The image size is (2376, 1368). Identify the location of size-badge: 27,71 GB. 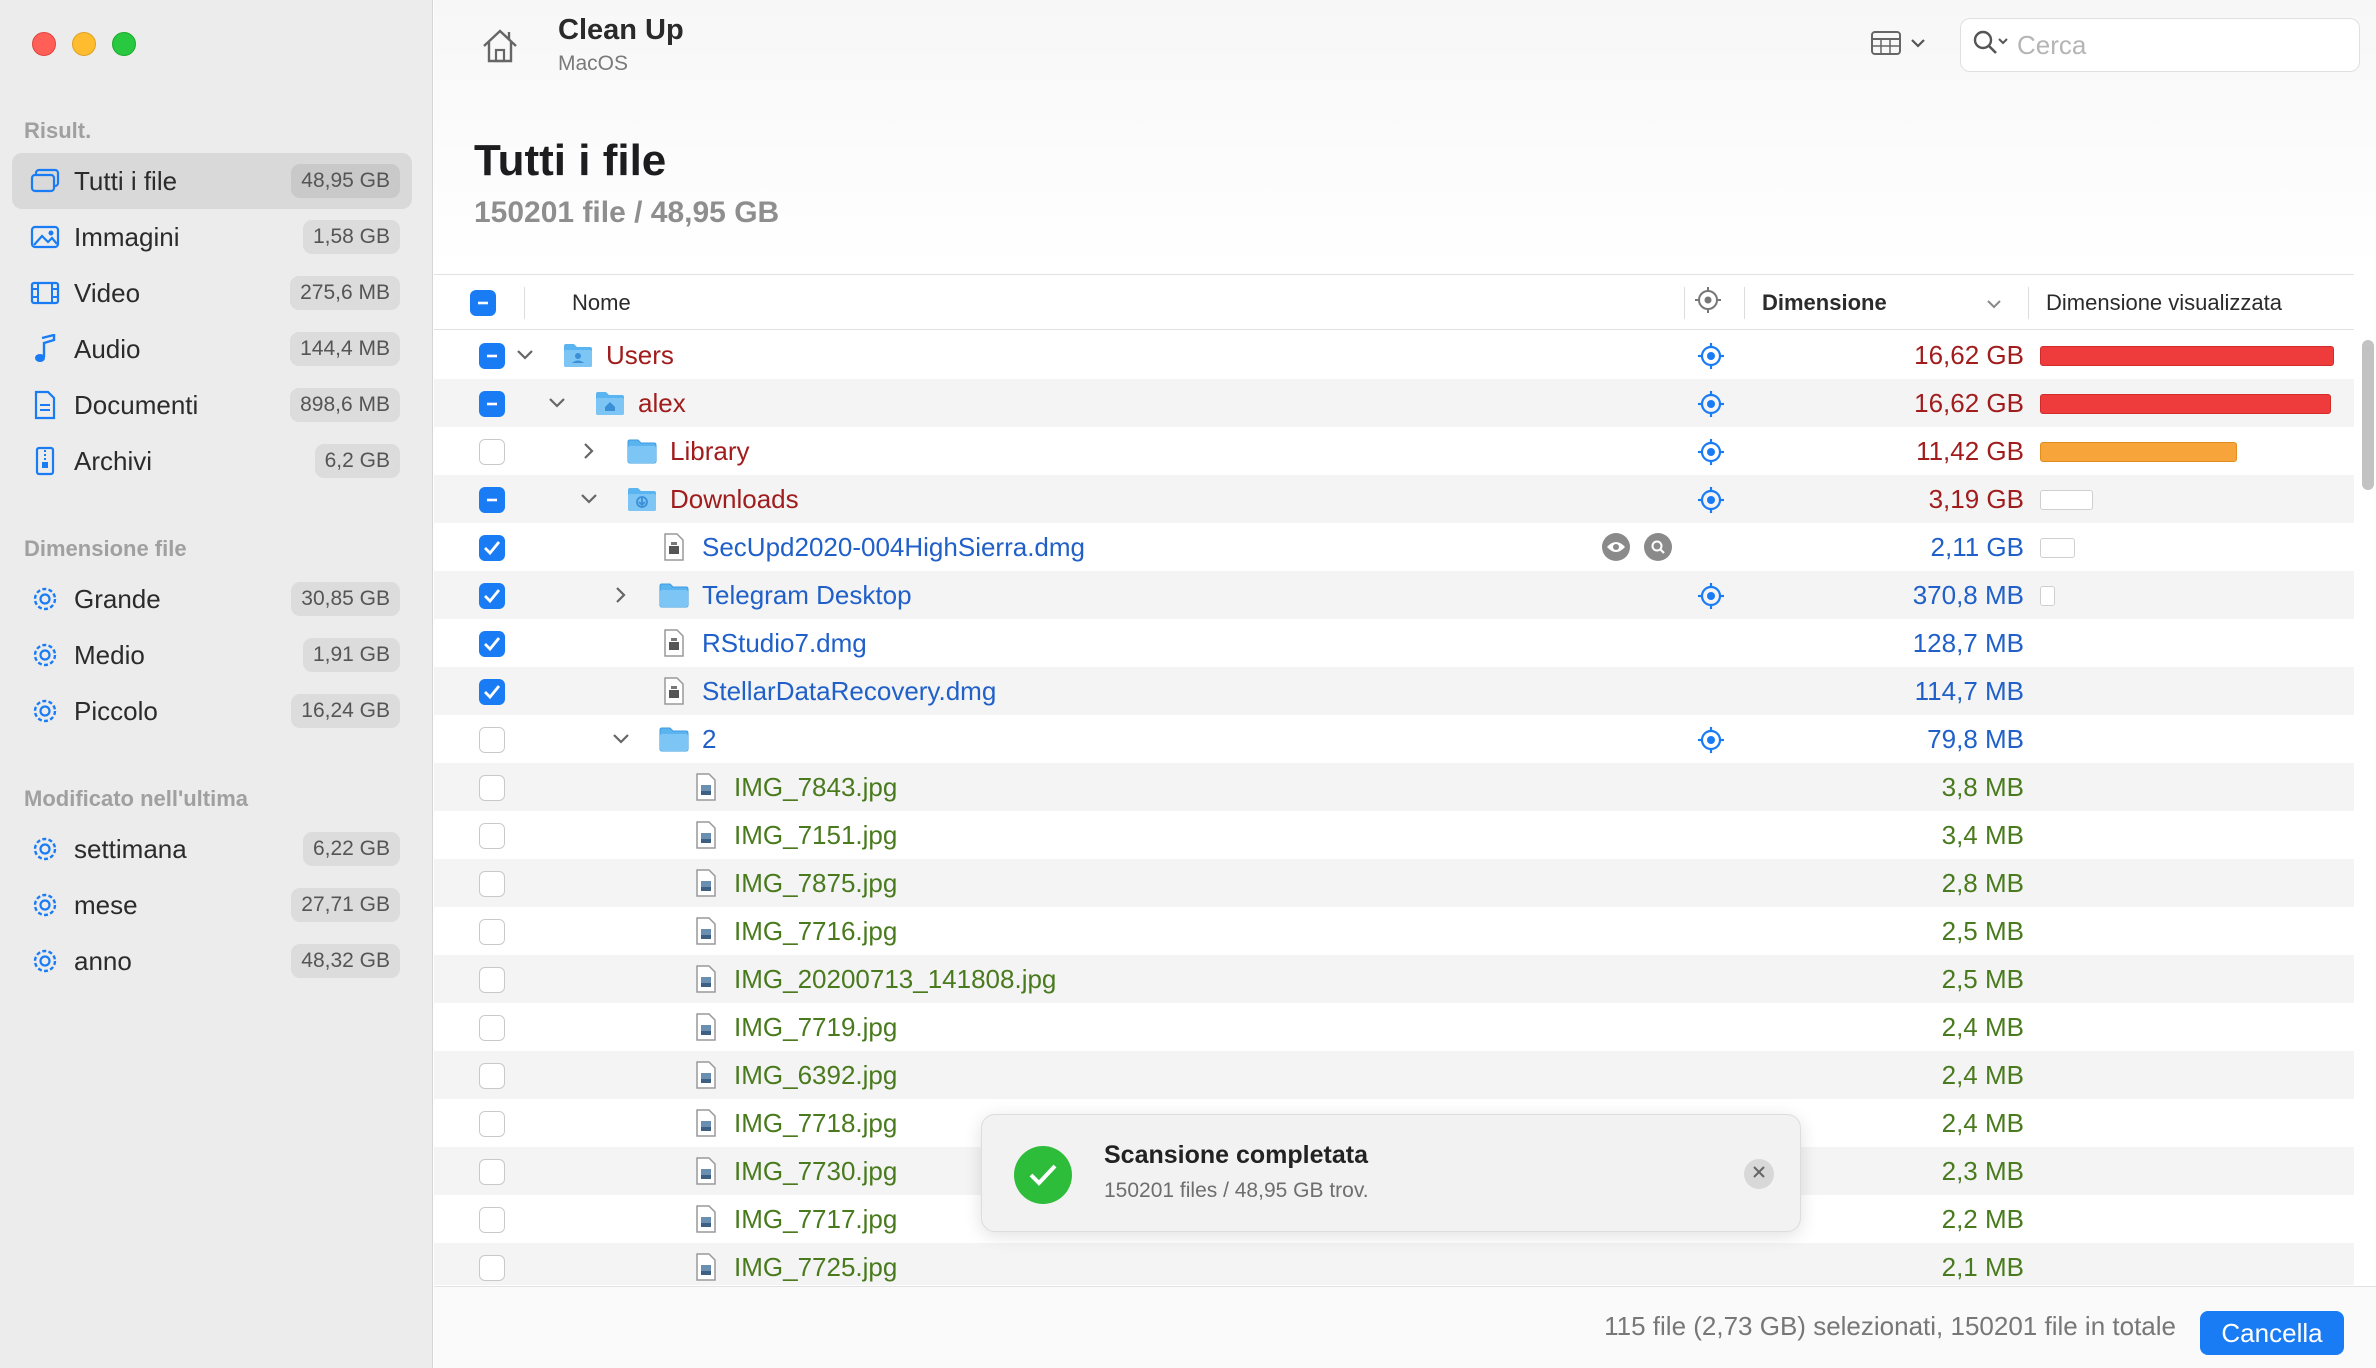
(345, 905).